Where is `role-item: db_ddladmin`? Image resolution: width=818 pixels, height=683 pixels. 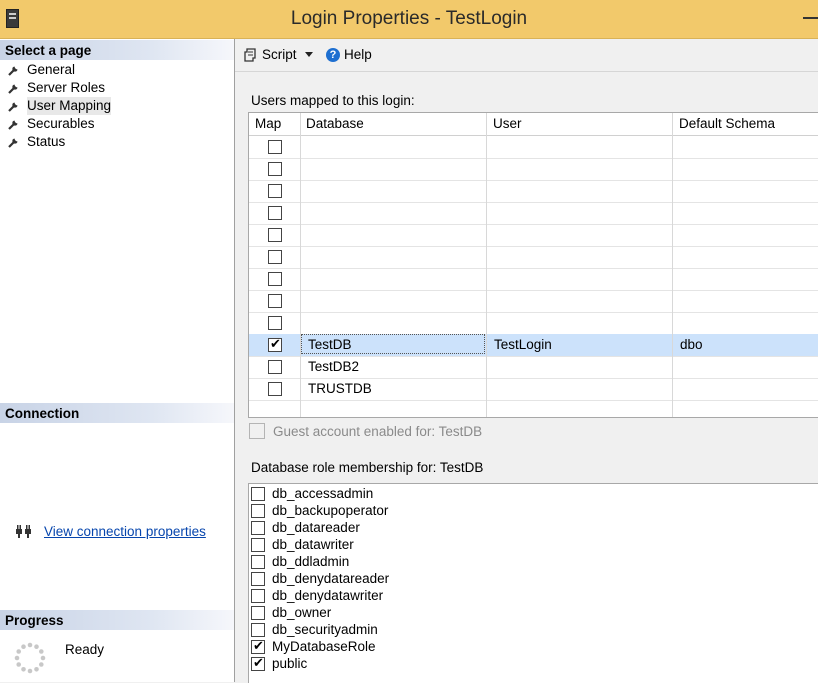 role-item: db_ddladmin is located at coordinates (300, 561).